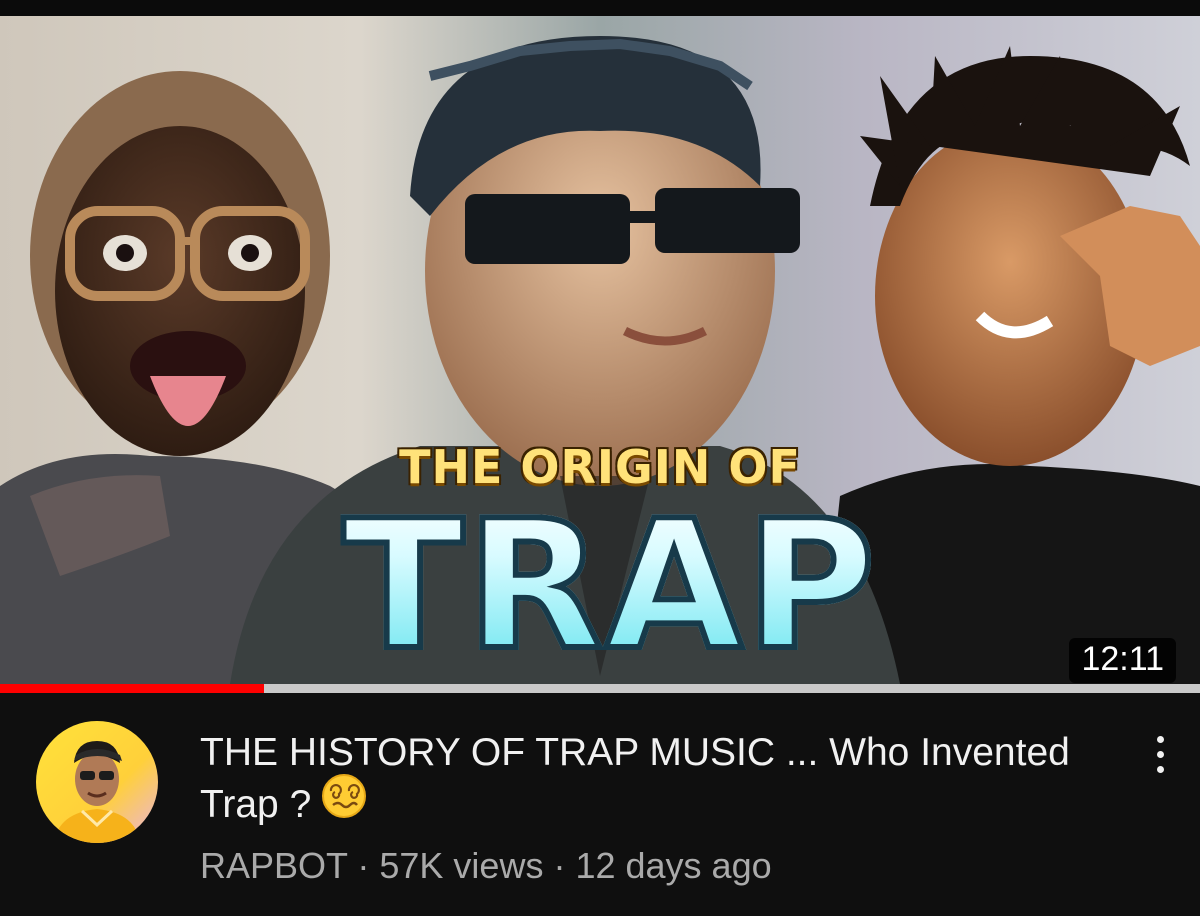 Image resolution: width=1200 pixels, height=916 pixels. I want to click on more-options-button, so click(1160, 754).